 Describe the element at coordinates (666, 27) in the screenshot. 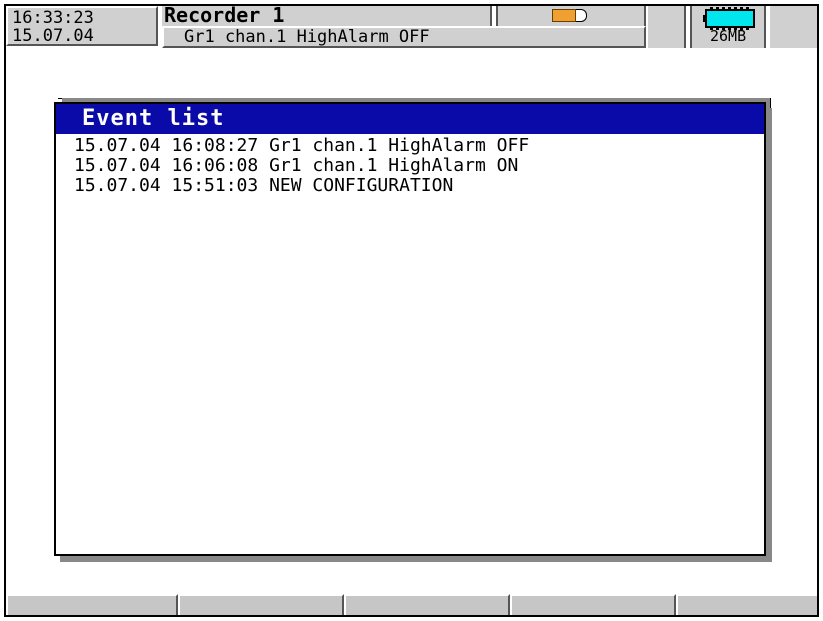

I see `header-spacer` at that location.